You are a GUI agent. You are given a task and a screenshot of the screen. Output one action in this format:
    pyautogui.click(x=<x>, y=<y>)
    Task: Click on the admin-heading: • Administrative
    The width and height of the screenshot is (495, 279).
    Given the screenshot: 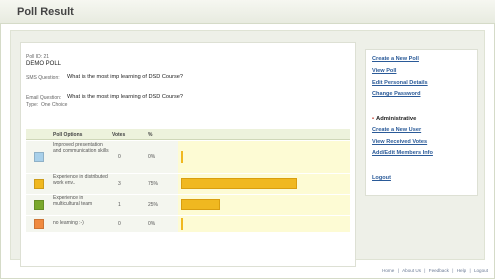 What is the action you would take?
    pyautogui.click(x=394, y=119)
    